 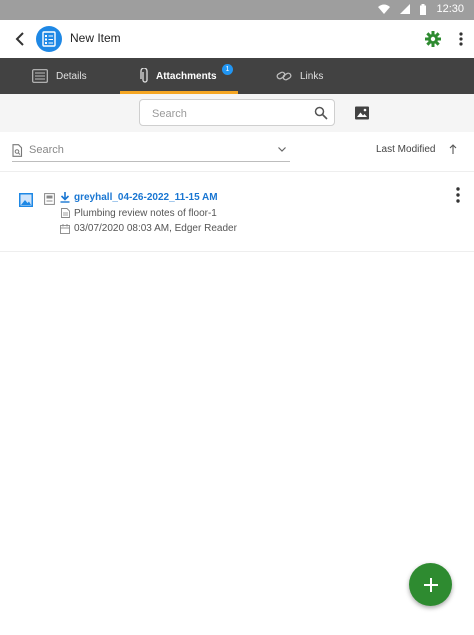 I want to click on battery-icon, so click(x=423, y=9).